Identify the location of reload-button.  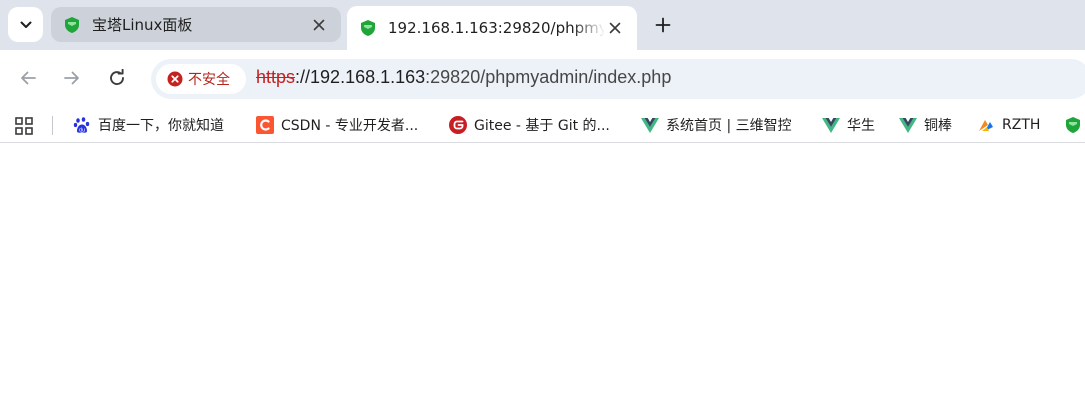
(117, 78).